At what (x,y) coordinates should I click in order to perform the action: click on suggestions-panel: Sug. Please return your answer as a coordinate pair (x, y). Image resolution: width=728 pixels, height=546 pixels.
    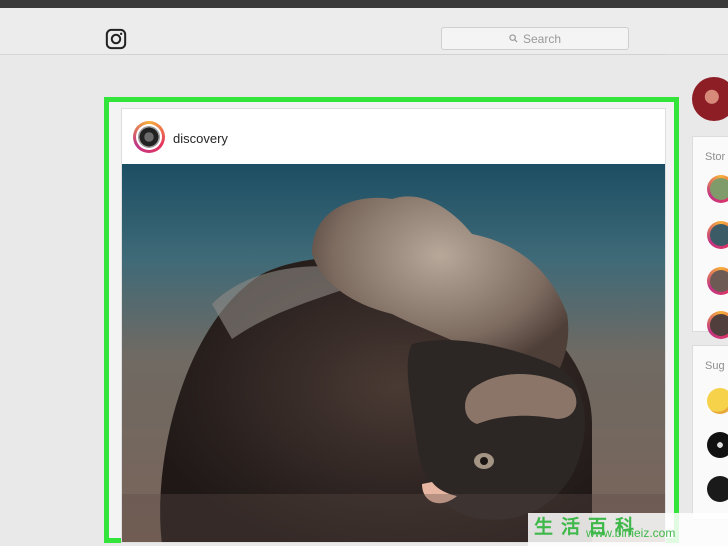
    Looking at the image, I should click on (710, 432).